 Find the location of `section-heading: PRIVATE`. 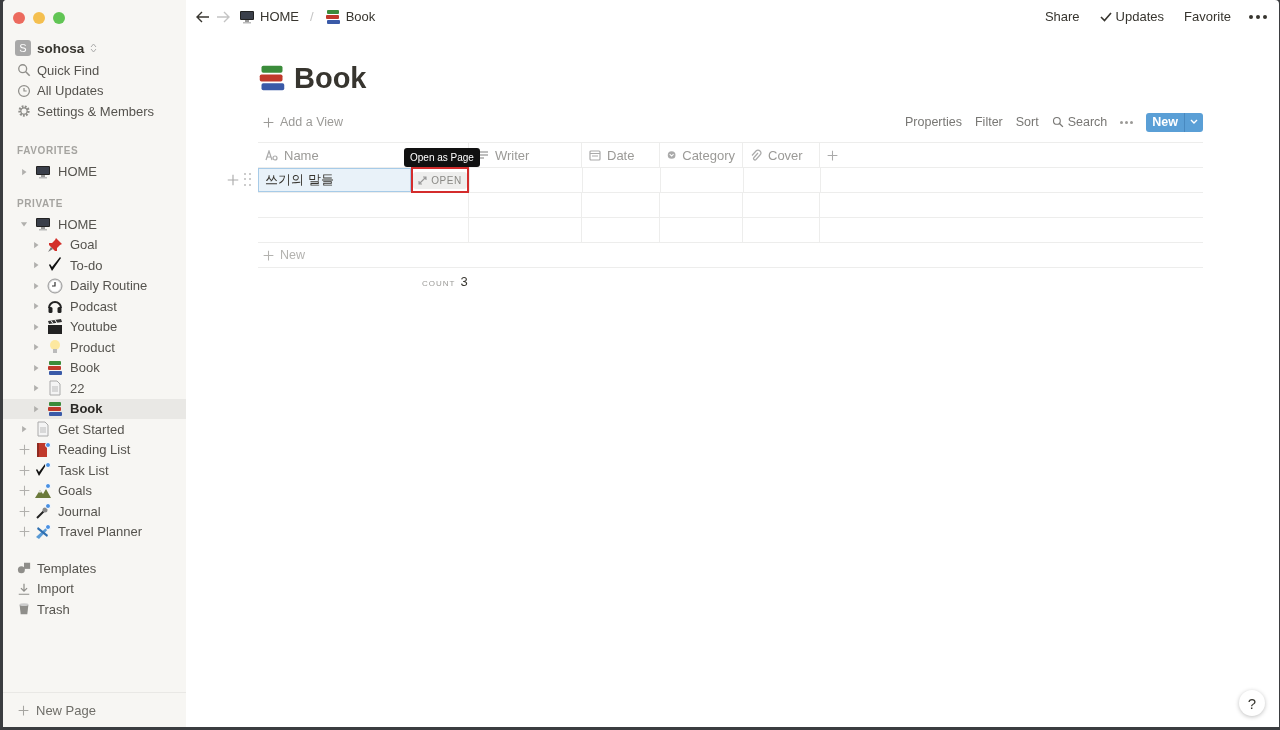

section-heading: PRIVATE is located at coordinates (40, 203).